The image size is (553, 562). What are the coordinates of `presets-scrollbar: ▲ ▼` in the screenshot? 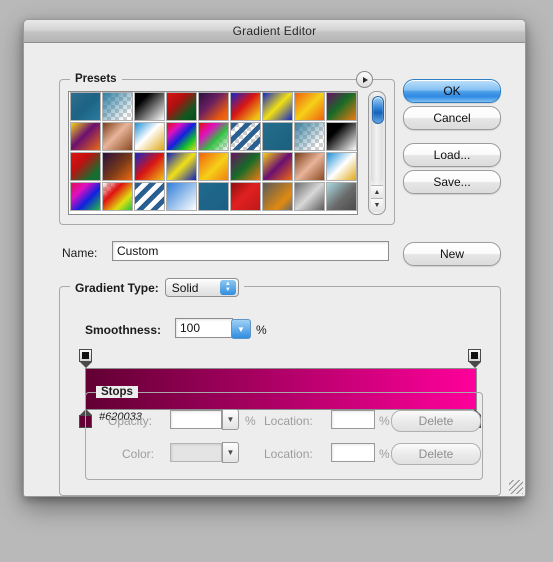 It's located at (377, 153).